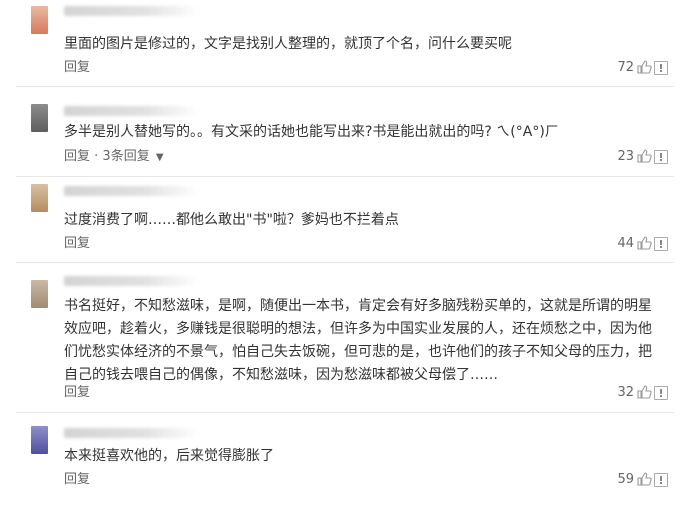  What do you see at coordinates (625, 156) in the screenshot?
I see `like-count: 23` at bounding box center [625, 156].